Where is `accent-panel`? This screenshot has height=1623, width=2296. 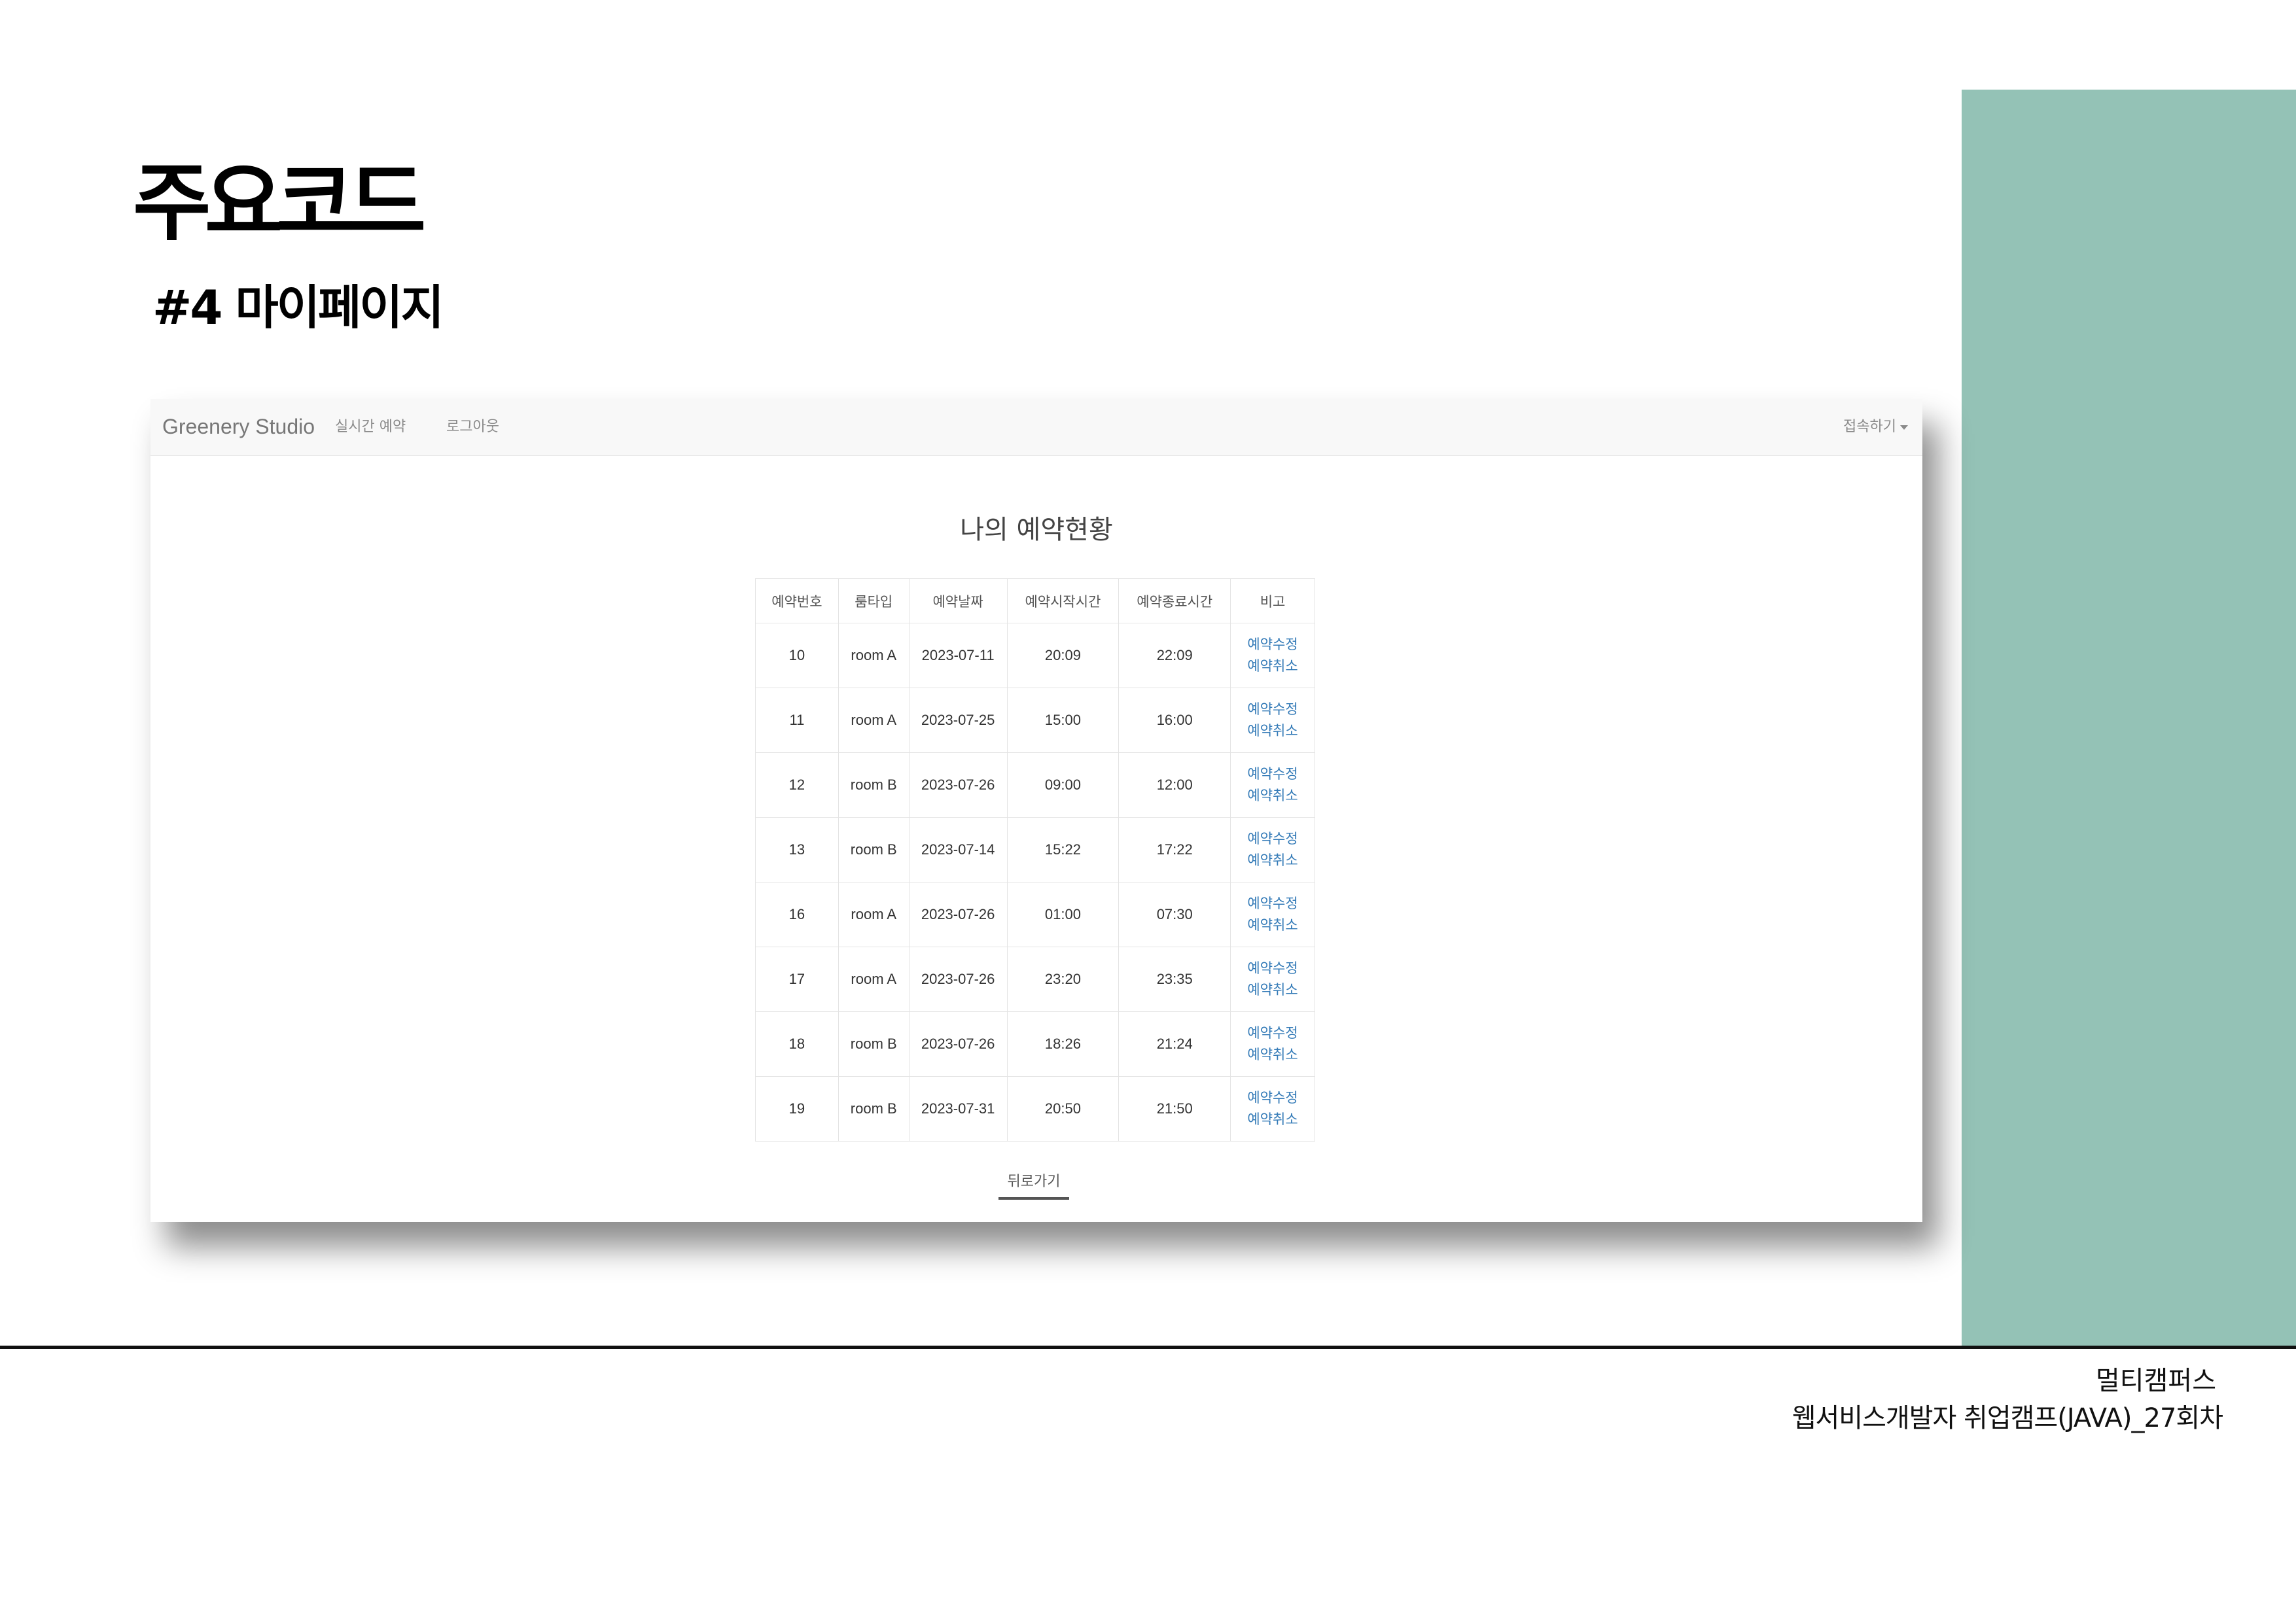
accent-panel is located at coordinates (2129, 719).